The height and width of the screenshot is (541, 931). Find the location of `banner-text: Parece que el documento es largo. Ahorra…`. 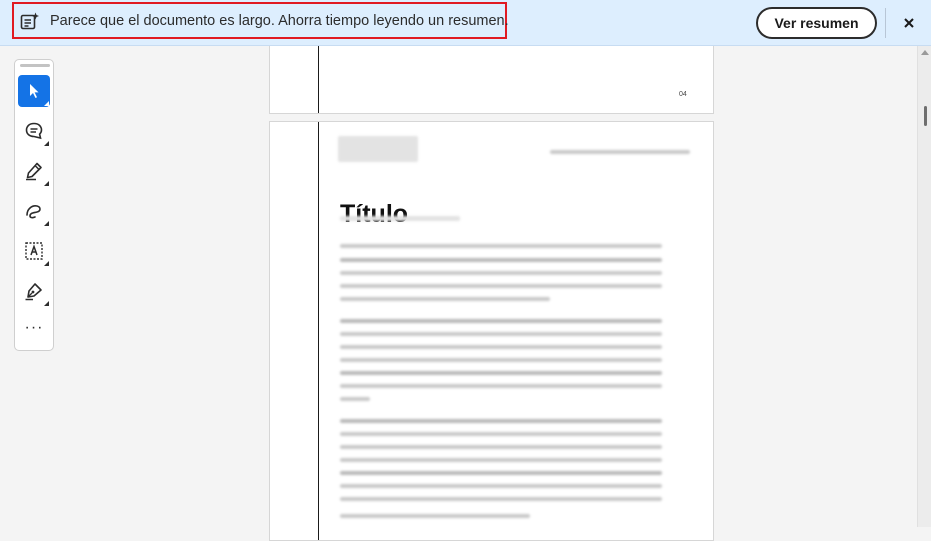

banner-text: Parece que el documento es largo. Ahorra… is located at coordinates (279, 20).